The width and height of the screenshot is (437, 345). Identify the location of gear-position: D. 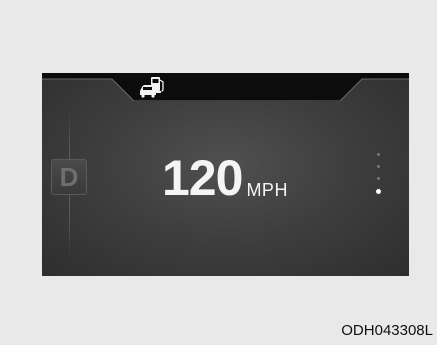
(69, 177).